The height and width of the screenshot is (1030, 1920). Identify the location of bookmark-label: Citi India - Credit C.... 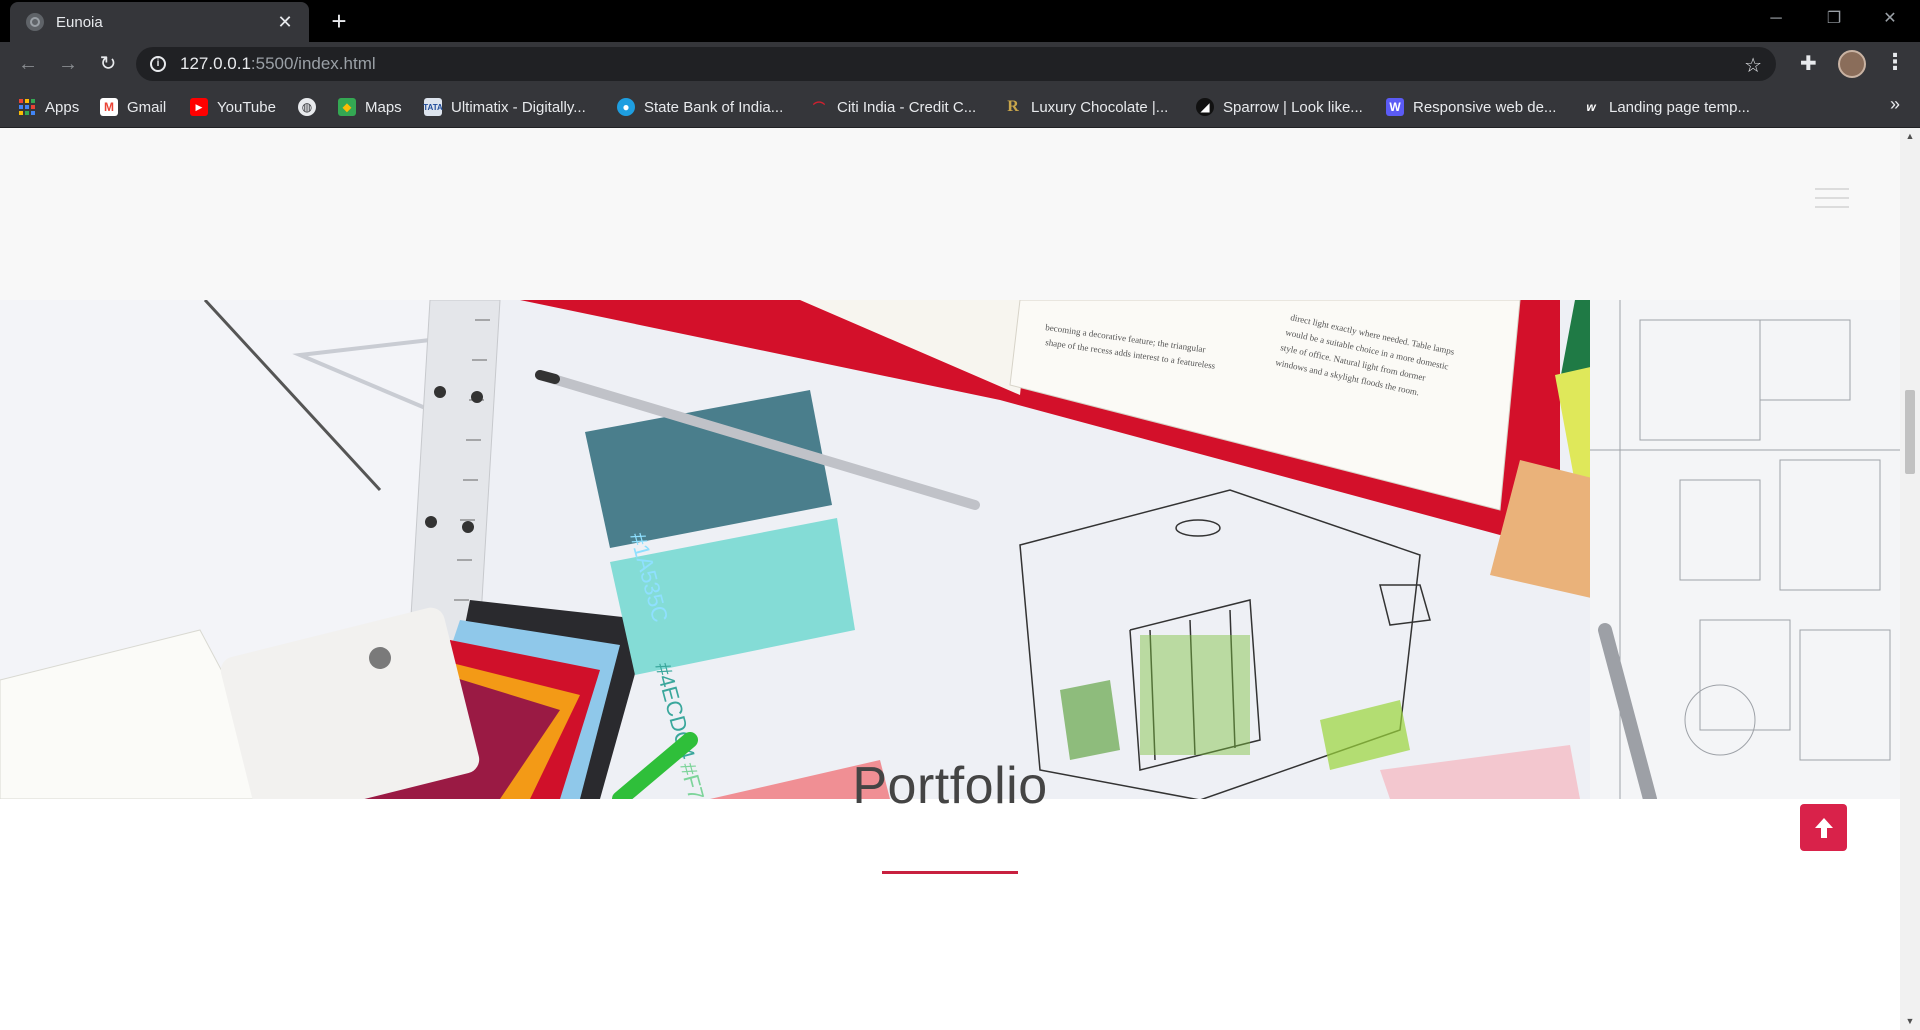
(907, 107).